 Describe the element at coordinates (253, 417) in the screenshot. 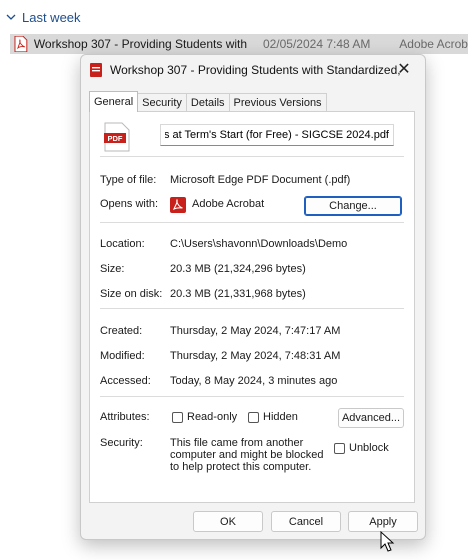

I see `hidden-checkbox` at that location.